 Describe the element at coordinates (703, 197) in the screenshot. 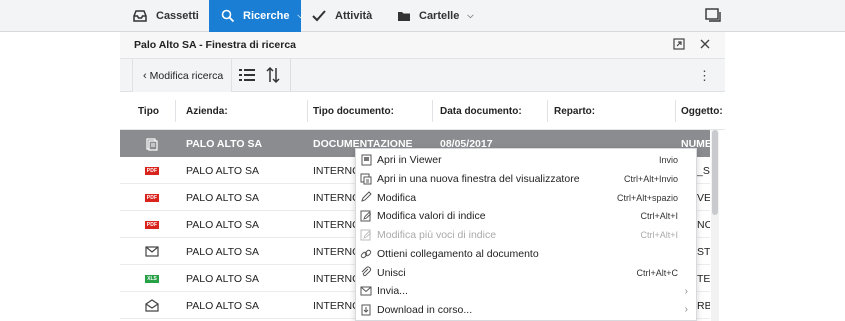

I see `cell-oggetto: VE` at that location.